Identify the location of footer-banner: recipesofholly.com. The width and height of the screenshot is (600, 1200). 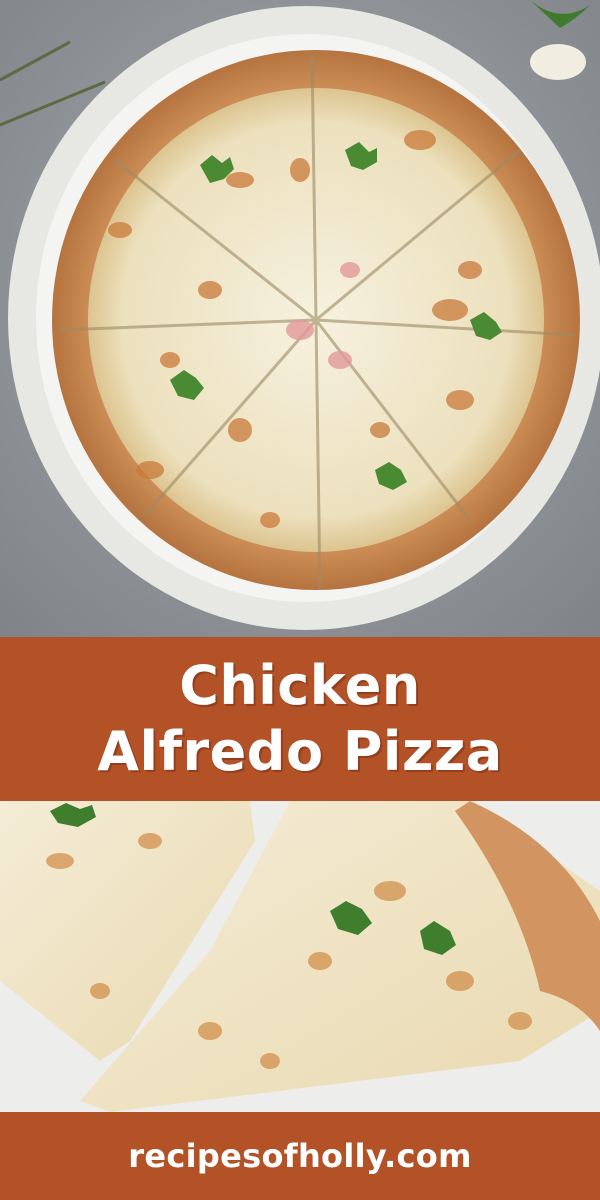
(300, 1156).